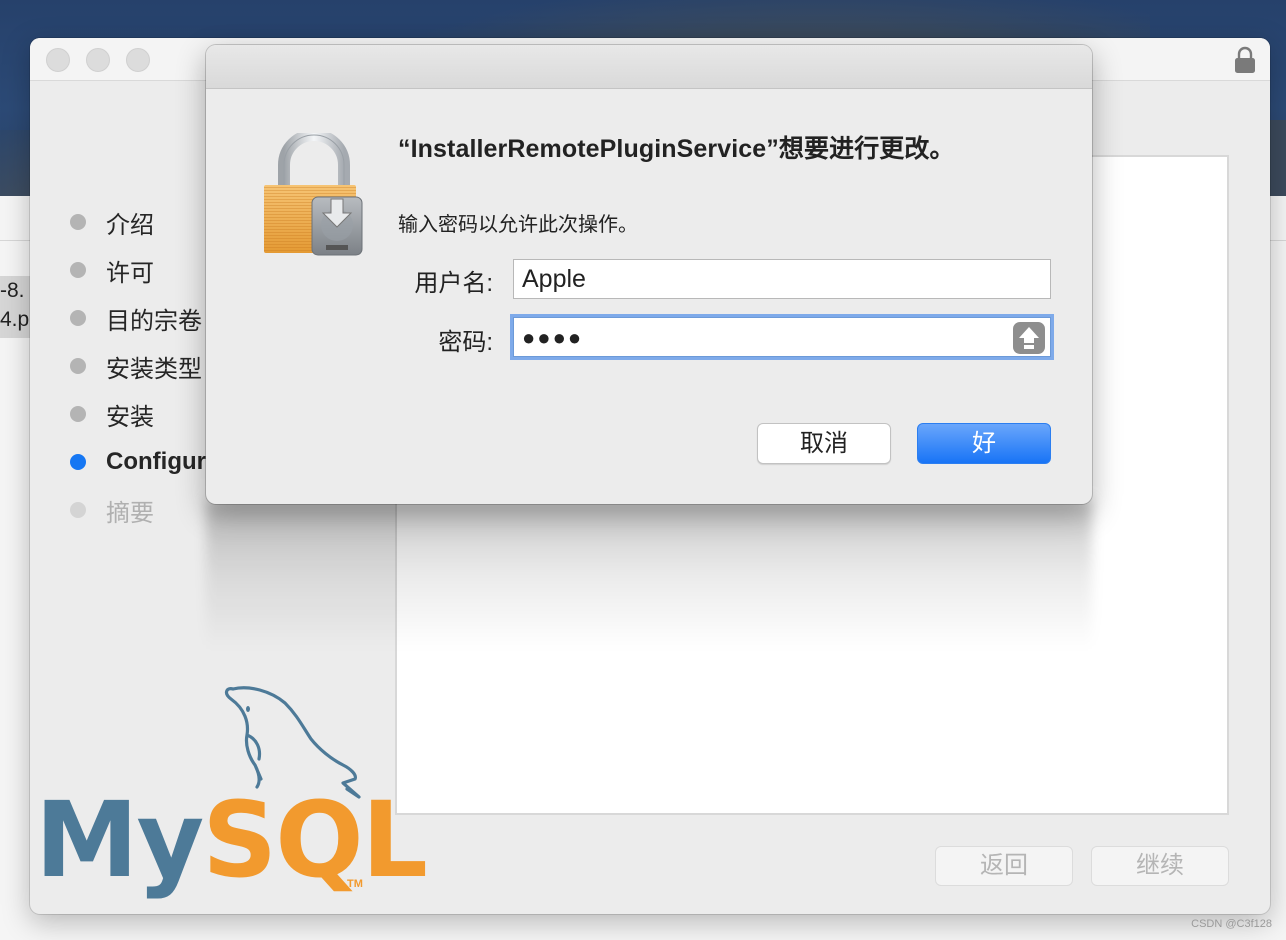 The height and width of the screenshot is (940, 1286). Describe the element at coordinates (649, 67) in the screenshot. I see `dialog-titlebar` at that location.